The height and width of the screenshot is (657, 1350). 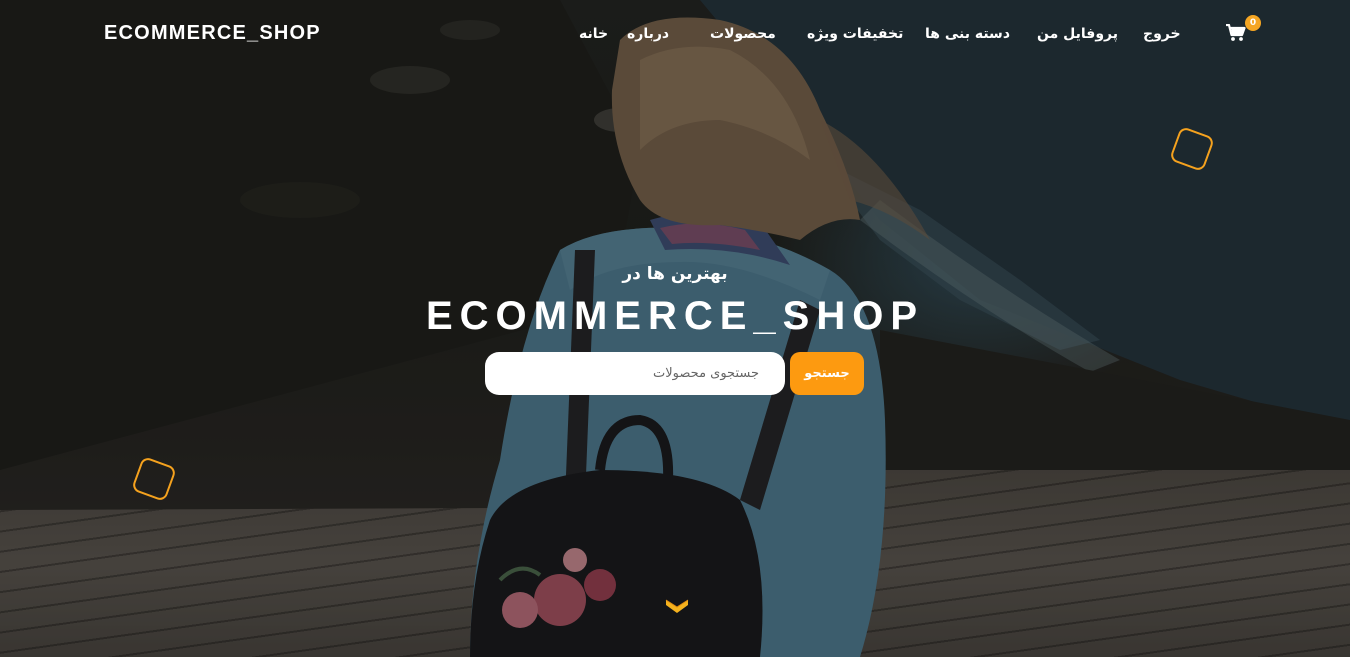 What do you see at coordinates (593, 34) in the screenshot?
I see `nav-item-home: خانه` at bounding box center [593, 34].